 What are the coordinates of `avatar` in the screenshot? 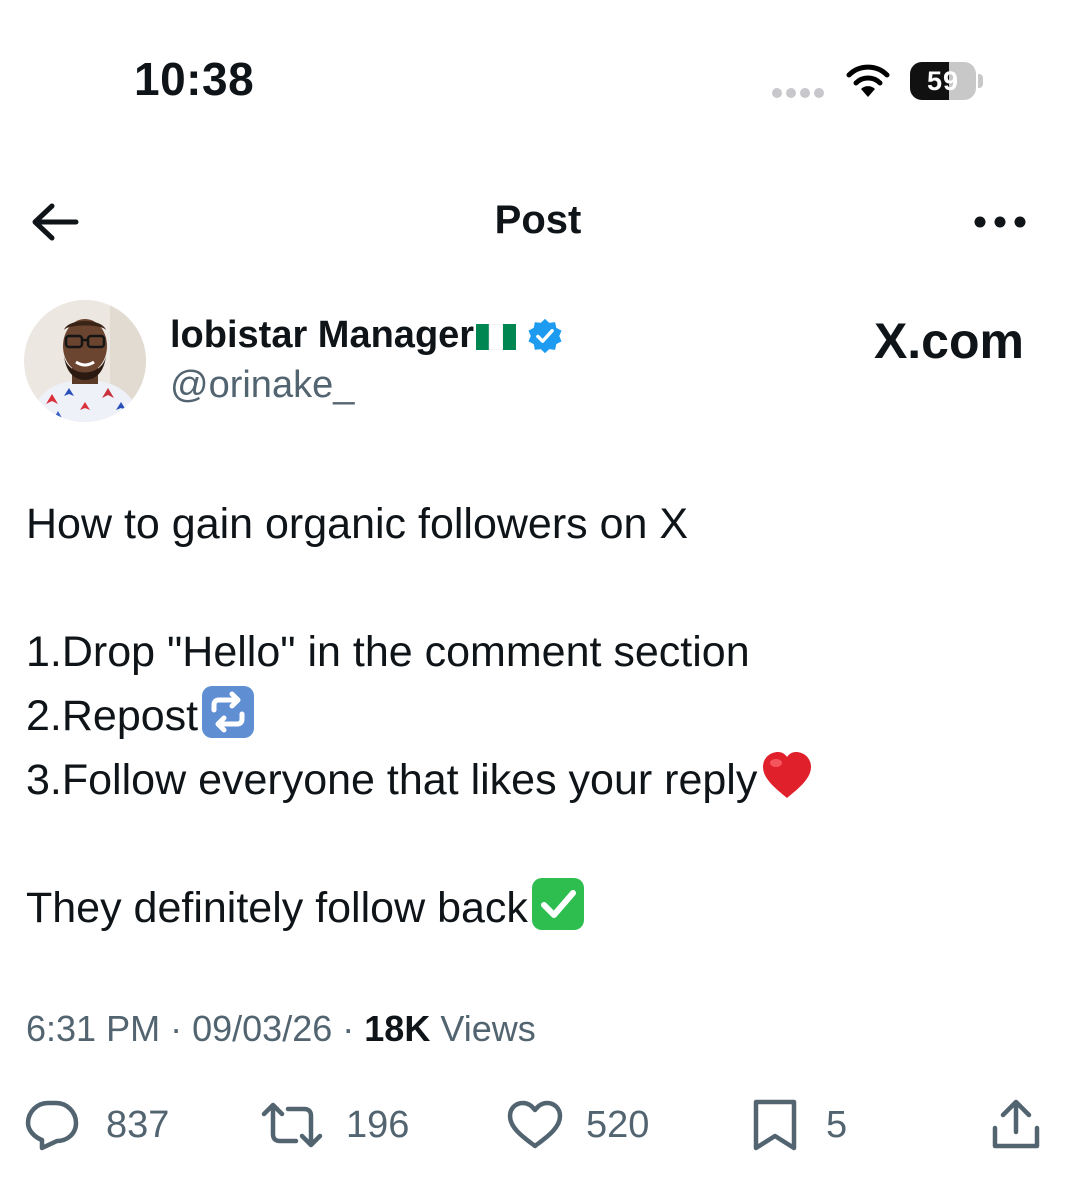 It's located at (85, 361).